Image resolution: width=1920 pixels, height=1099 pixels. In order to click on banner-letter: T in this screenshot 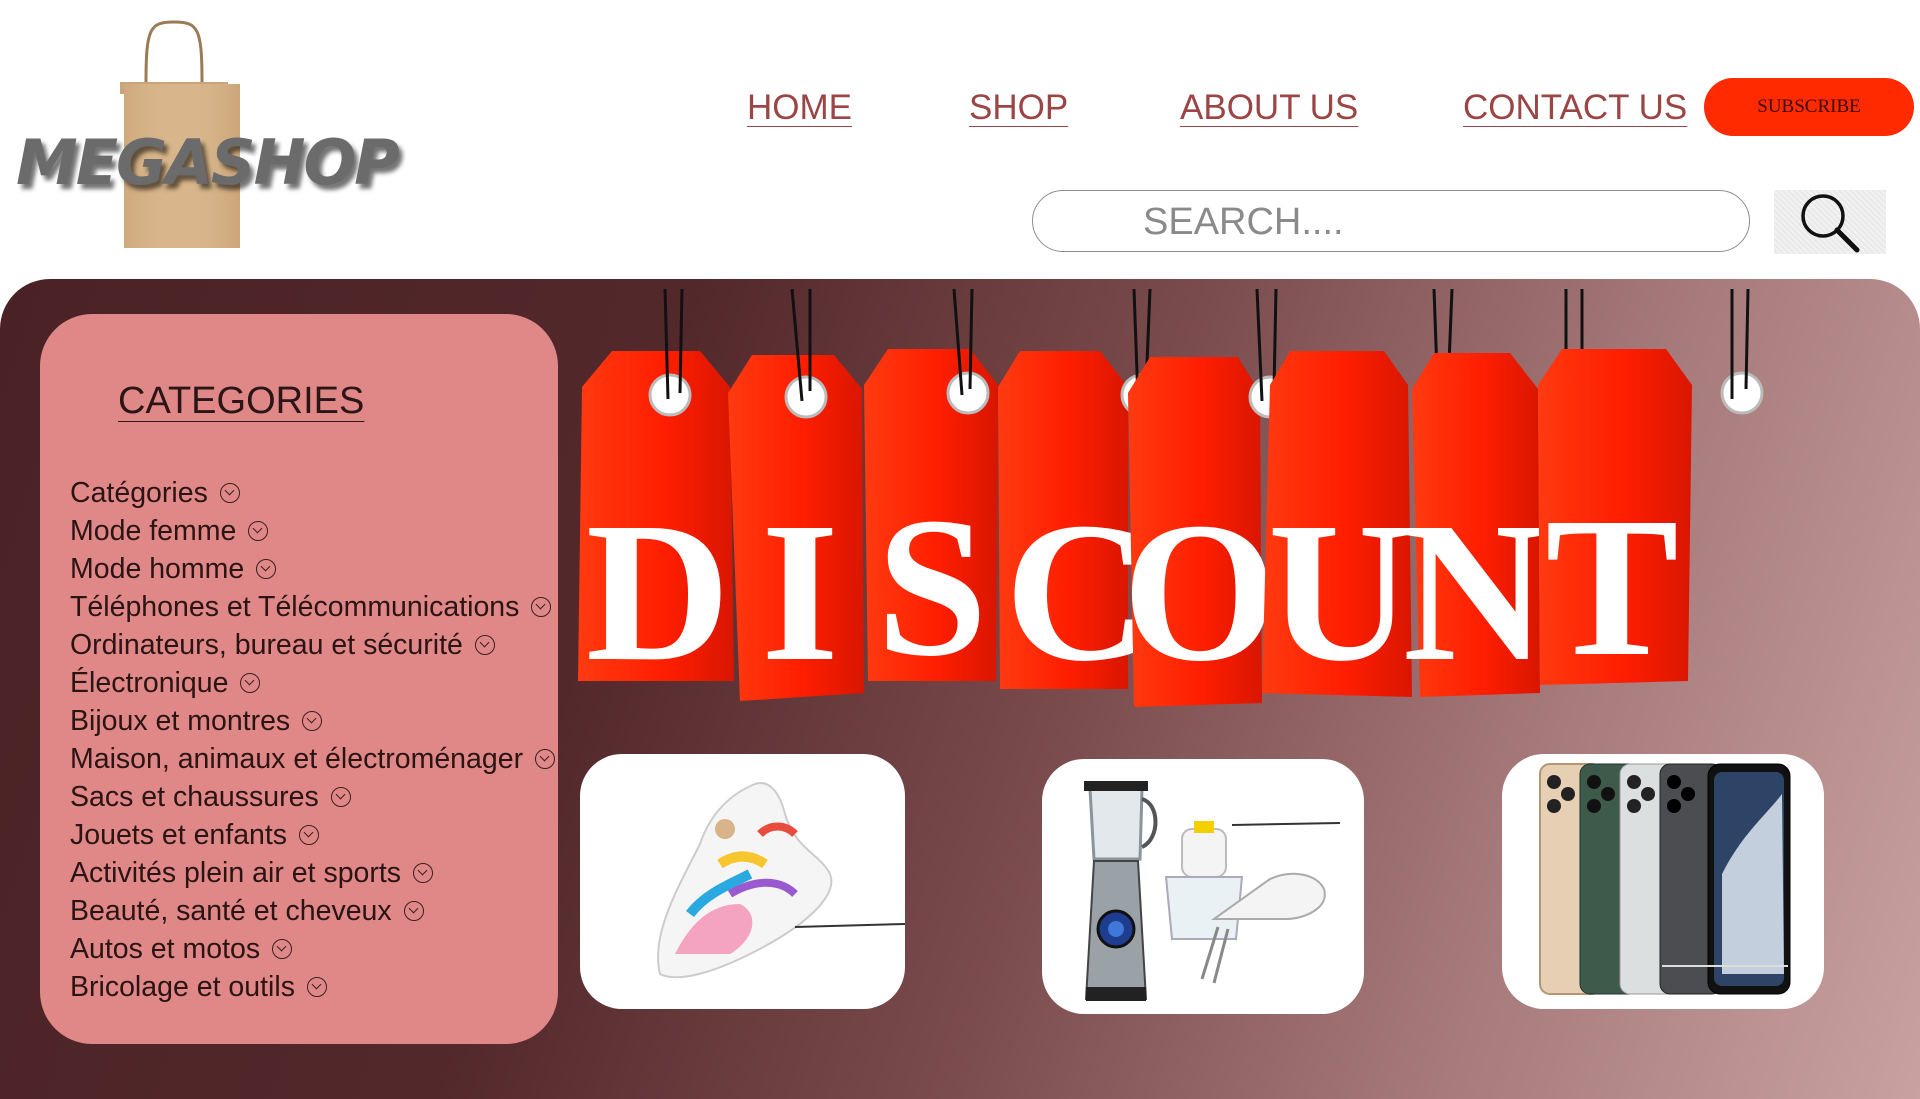, I will do `click(1611, 587)`.